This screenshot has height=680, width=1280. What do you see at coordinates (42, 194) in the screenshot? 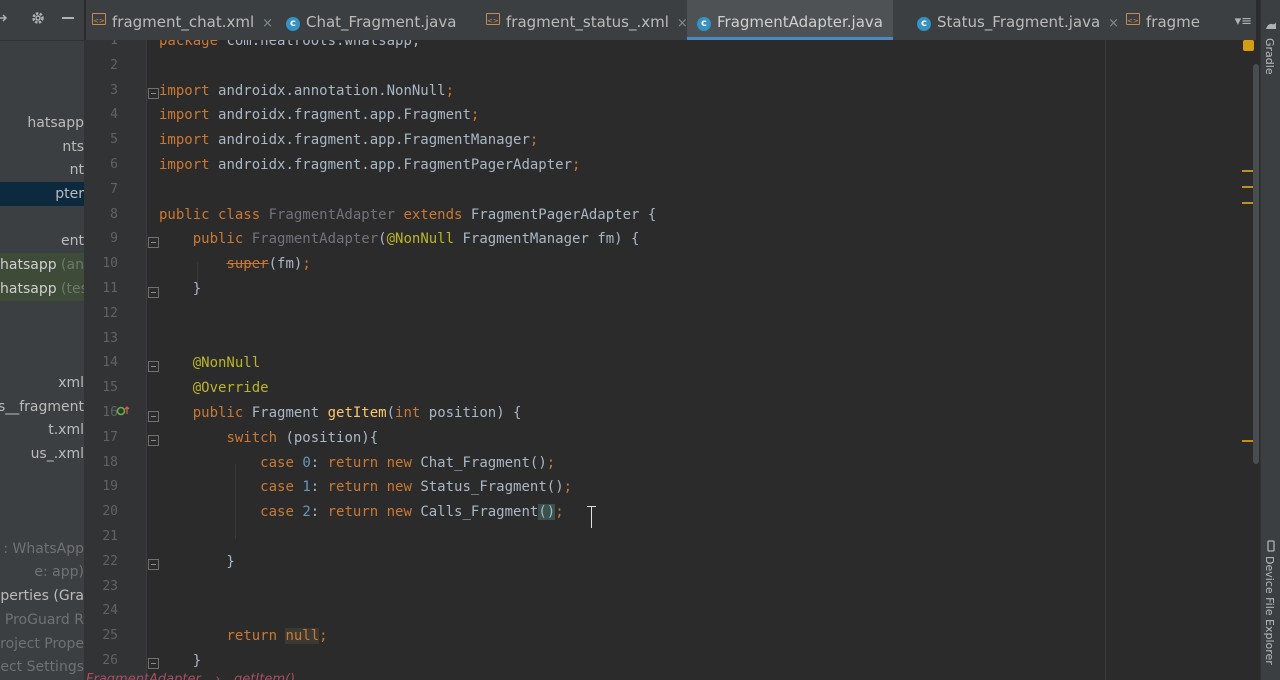
I see `project-tree-item-selected: pter` at bounding box center [42, 194].